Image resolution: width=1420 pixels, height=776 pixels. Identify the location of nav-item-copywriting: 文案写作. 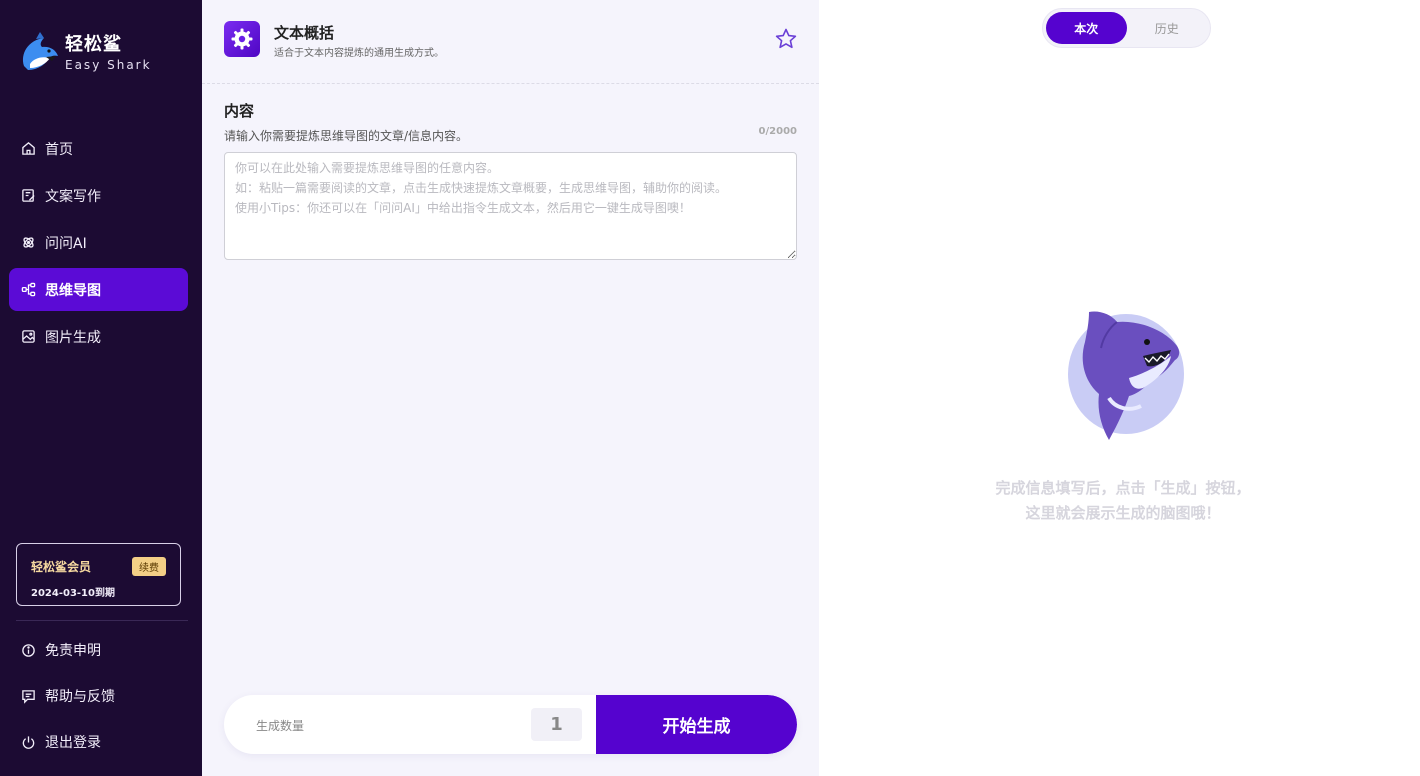
(98, 195).